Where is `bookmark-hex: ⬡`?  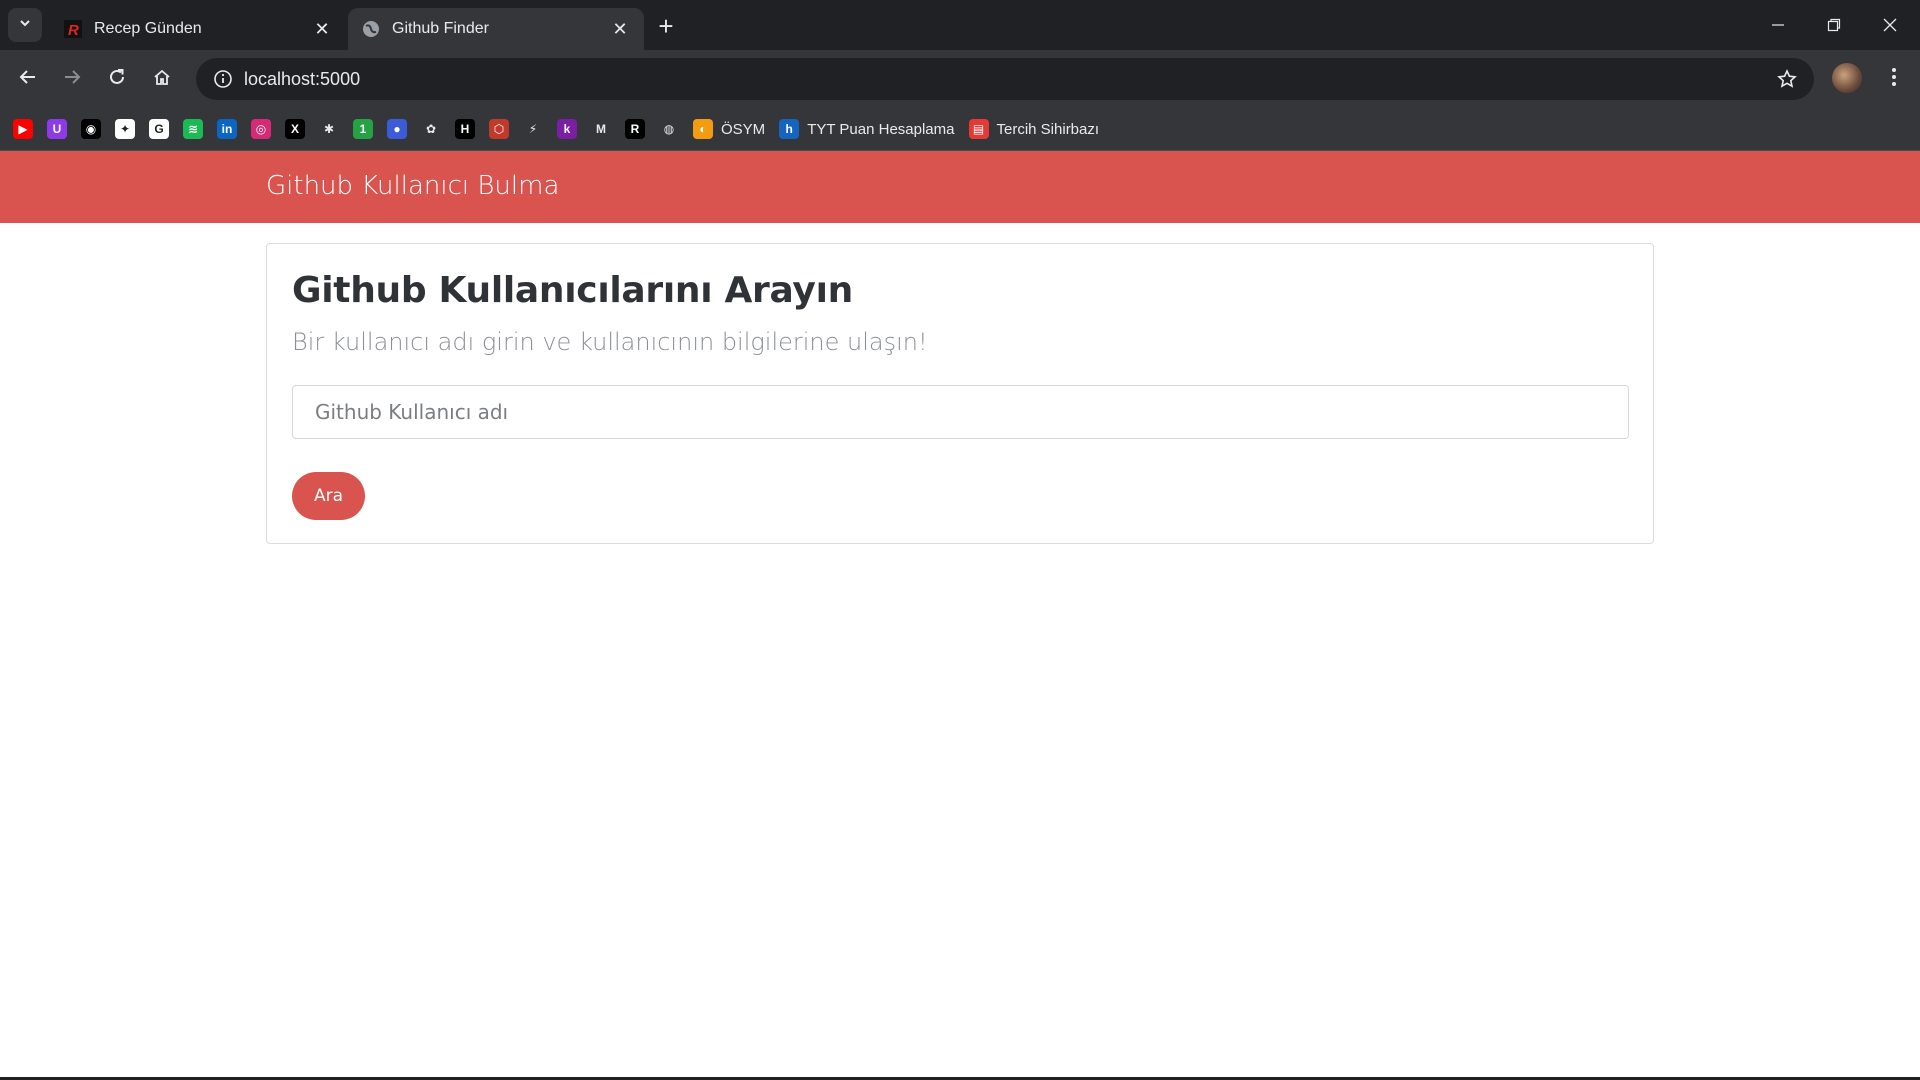 bookmark-hex: ⬡ is located at coordinates (499, 129).